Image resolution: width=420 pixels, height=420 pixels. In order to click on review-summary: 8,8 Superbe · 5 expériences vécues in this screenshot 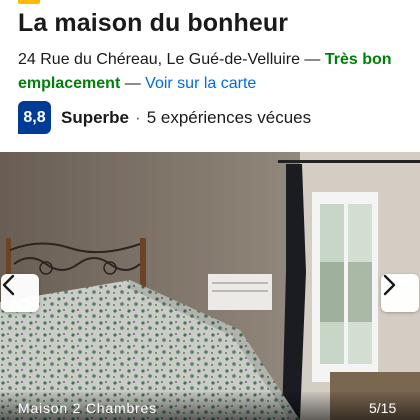, I will do `click(164, 117)`.